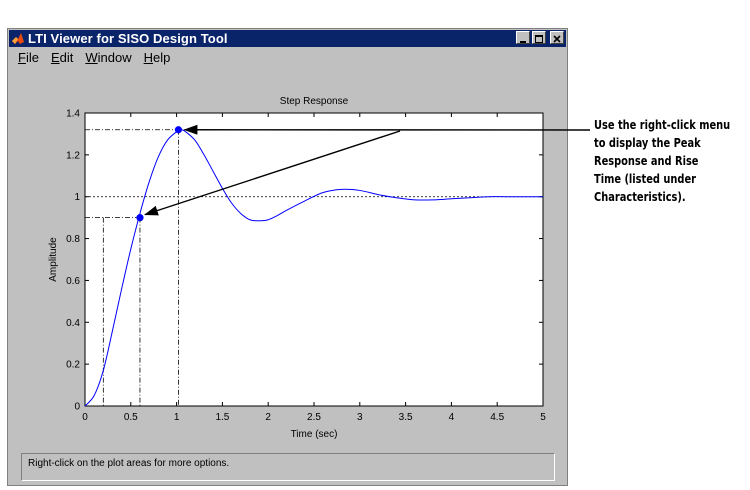 The width and height of the screenshot is (750, 490). Describe the element at coordinates (268, 417) in the screenshot. I see `x-tick-label: 2` at that location.